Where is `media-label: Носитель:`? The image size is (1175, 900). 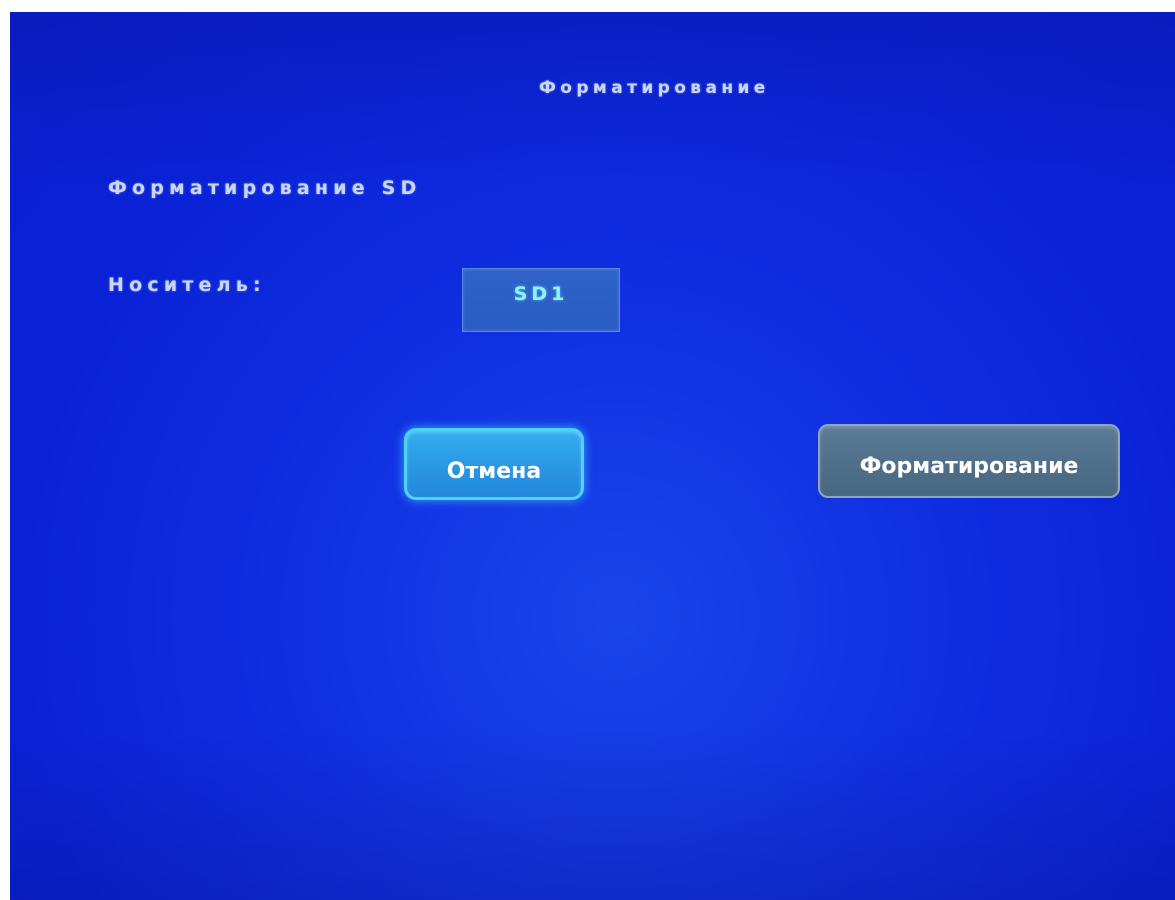 media-label: Носитель: is located at coordinates (187, 285).